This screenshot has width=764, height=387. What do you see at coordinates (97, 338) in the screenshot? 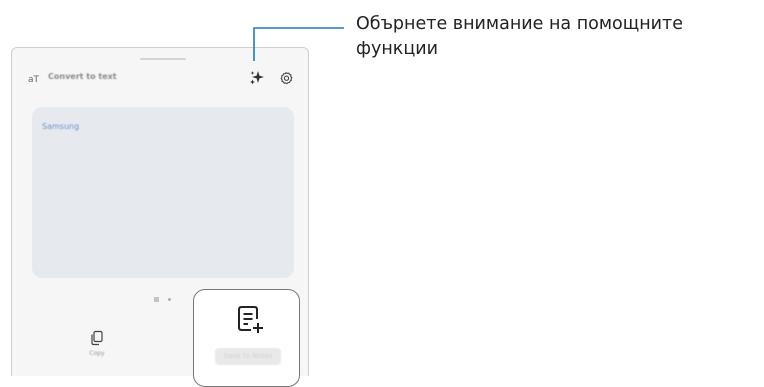
I see `copy-icon` at bounding box center [97, 338].